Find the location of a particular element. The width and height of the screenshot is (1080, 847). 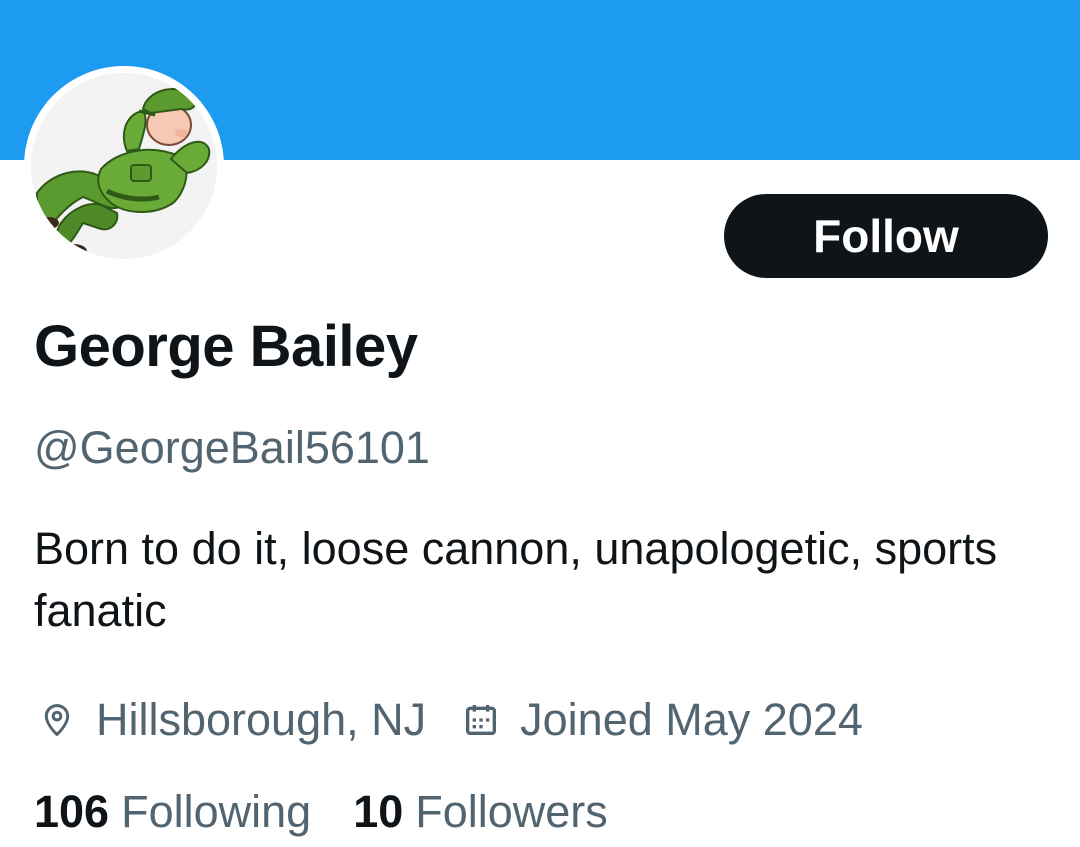

profile-meta: Hillsborough, NJ Joined May 2024 is located at coordinates (448, 720).